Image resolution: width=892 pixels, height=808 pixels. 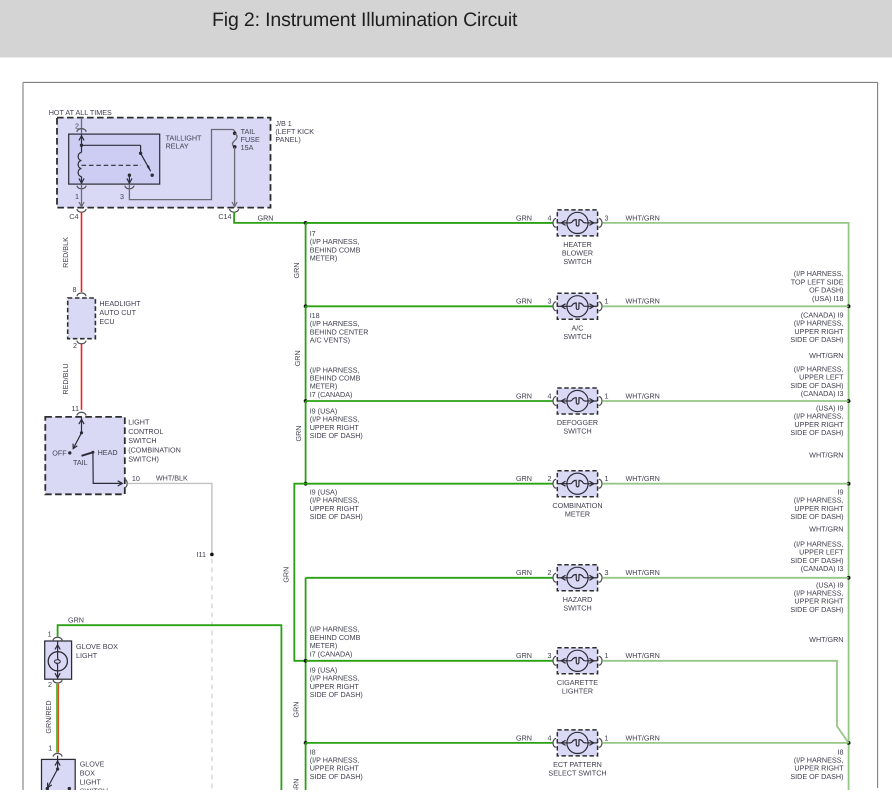 I want to click on svg-text: I11, so click(x=201, y=554).